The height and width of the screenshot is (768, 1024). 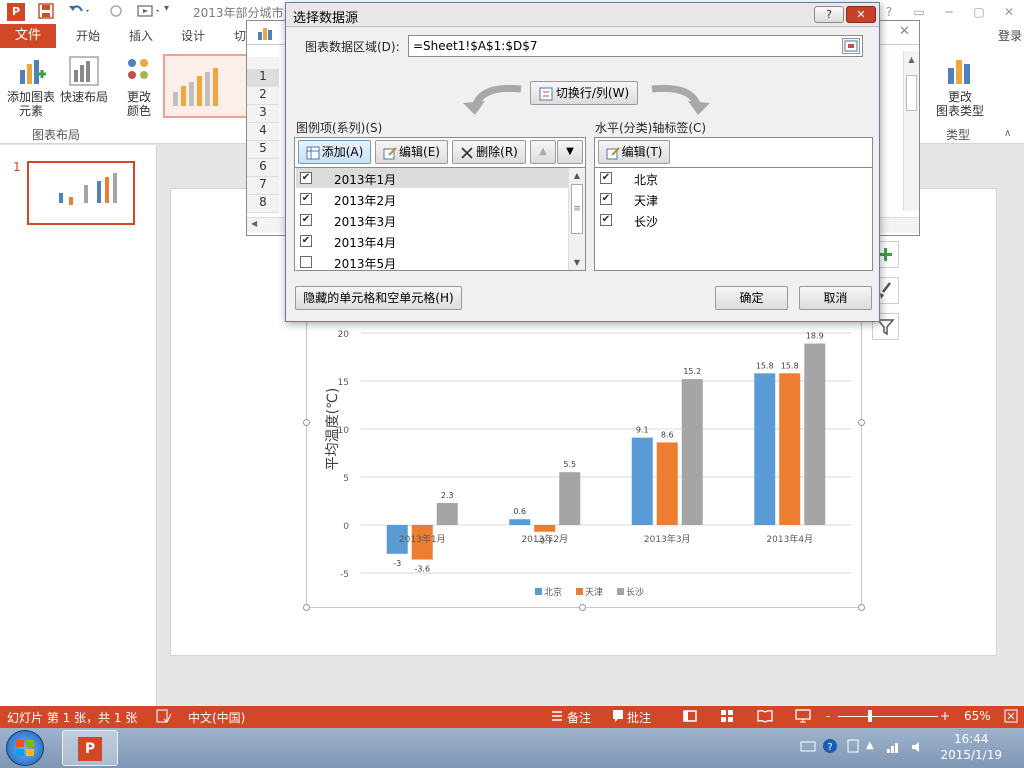 What do you see at coordinates (263, 96) in the screenshot?
I see `row-header: 2` at bounding box center [263, 96].